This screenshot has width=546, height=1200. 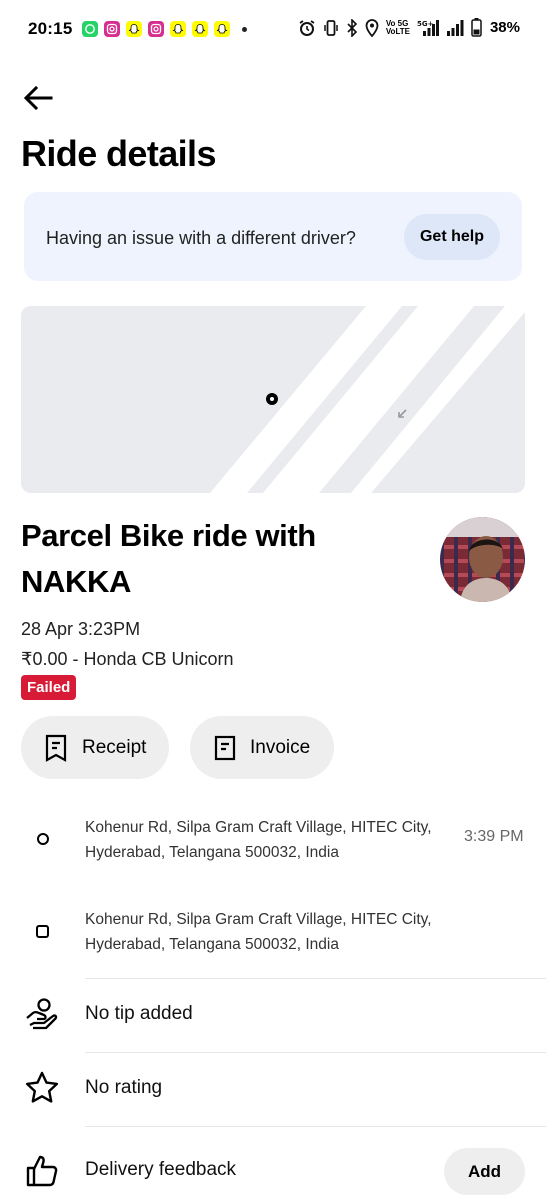 I want to click on arrow-left-icon, so click(x=38, y=98).